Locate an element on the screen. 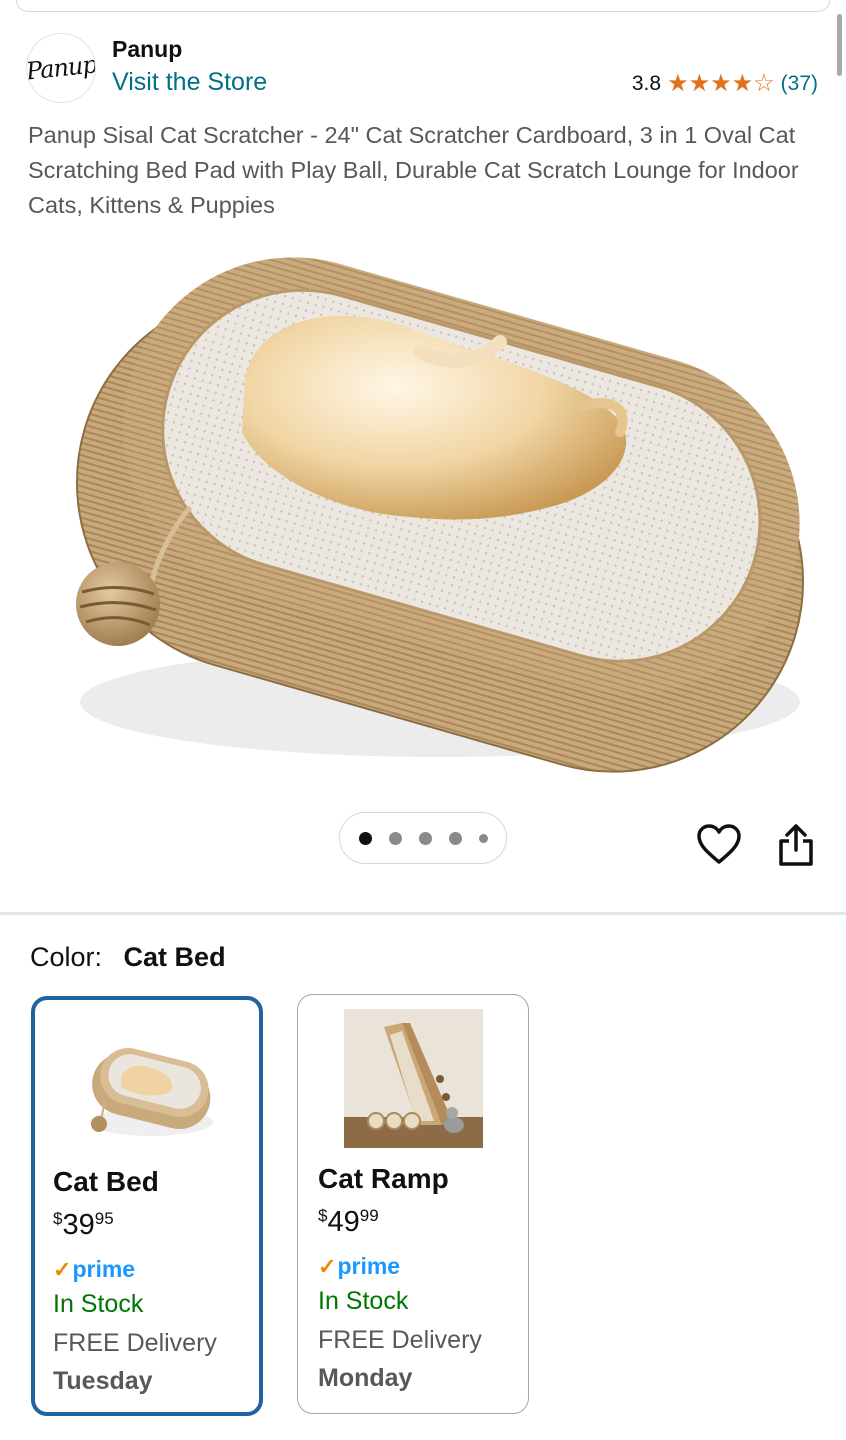 The width and height of the screenshot is (846, 1440). search-bar is located at coordinates (423, 6).